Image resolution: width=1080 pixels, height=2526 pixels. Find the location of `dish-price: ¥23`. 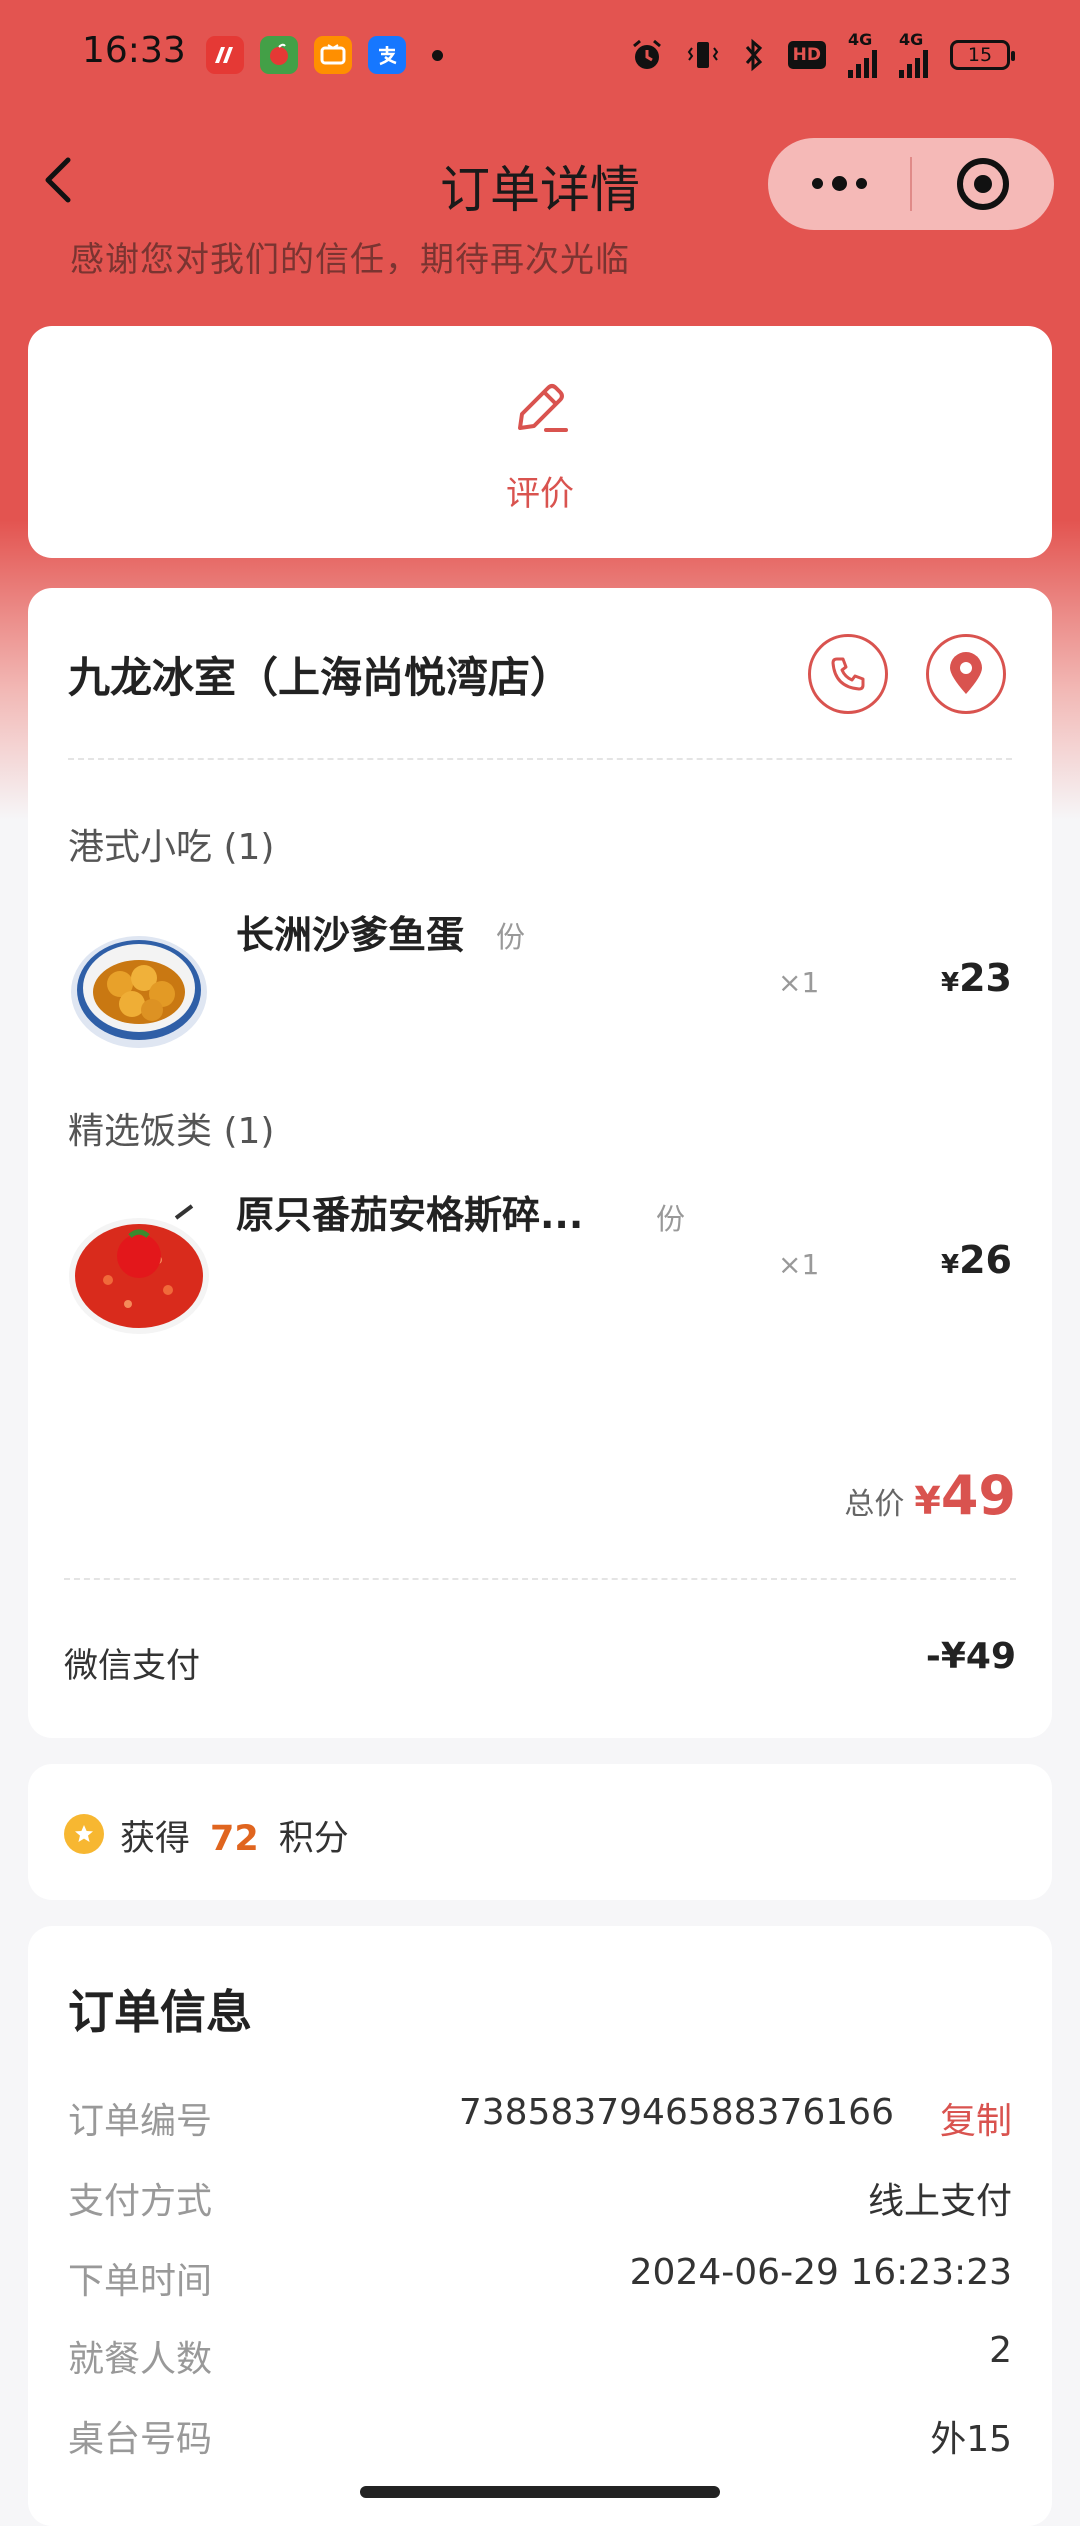

dish-price: ¥23 is located at coordinates (976, 978).